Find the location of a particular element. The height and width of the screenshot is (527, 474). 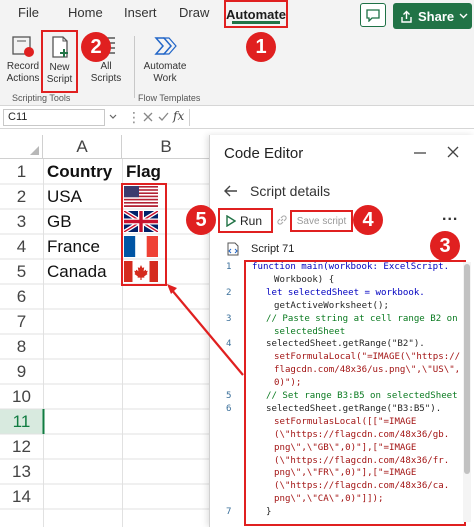

comments-button is located at coordinates (373, 15).